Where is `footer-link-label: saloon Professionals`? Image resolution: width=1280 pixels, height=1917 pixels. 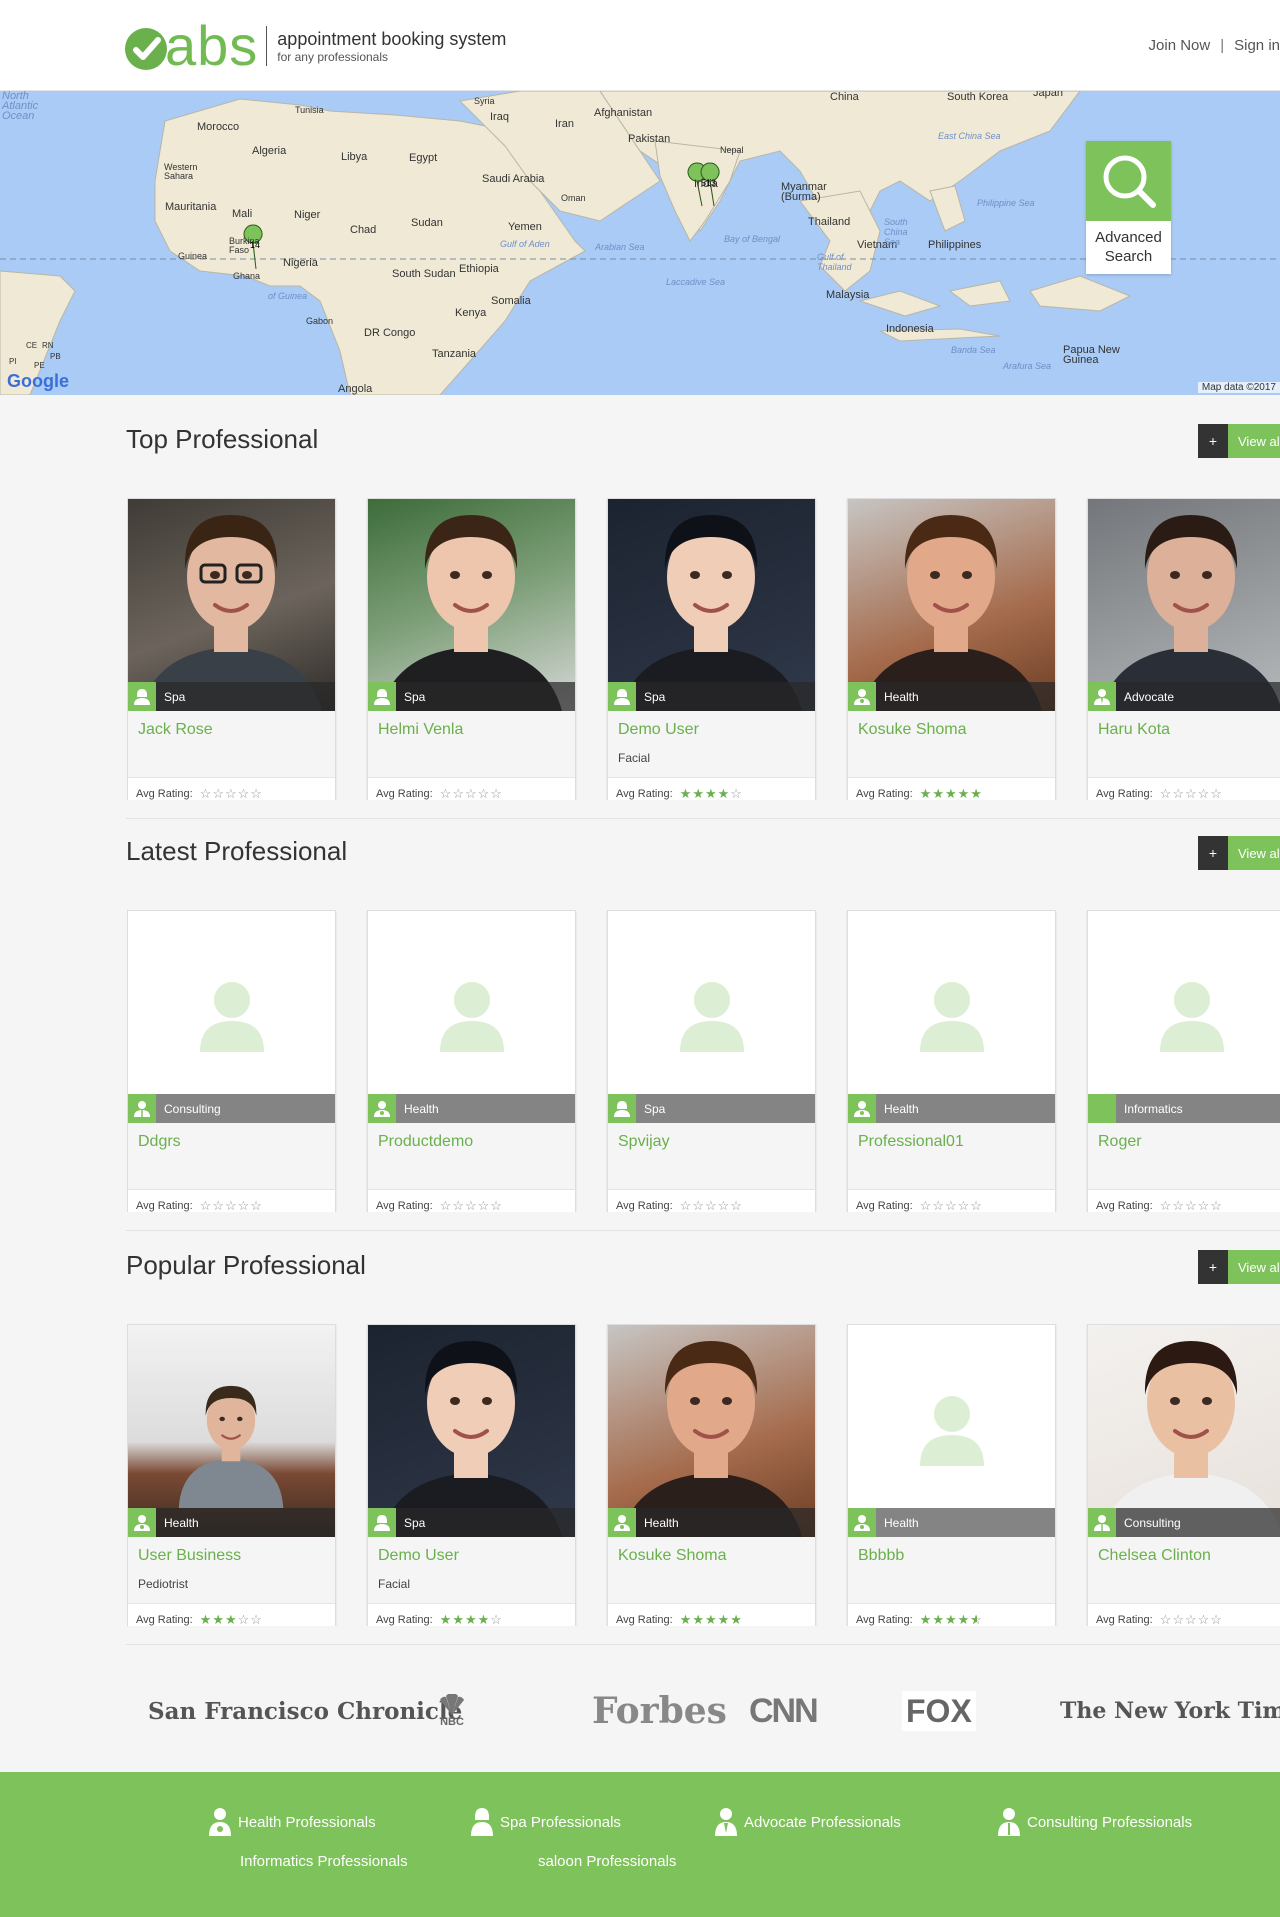 footer-link-label: saloon Professionals is located at coordinates (607, 1861).